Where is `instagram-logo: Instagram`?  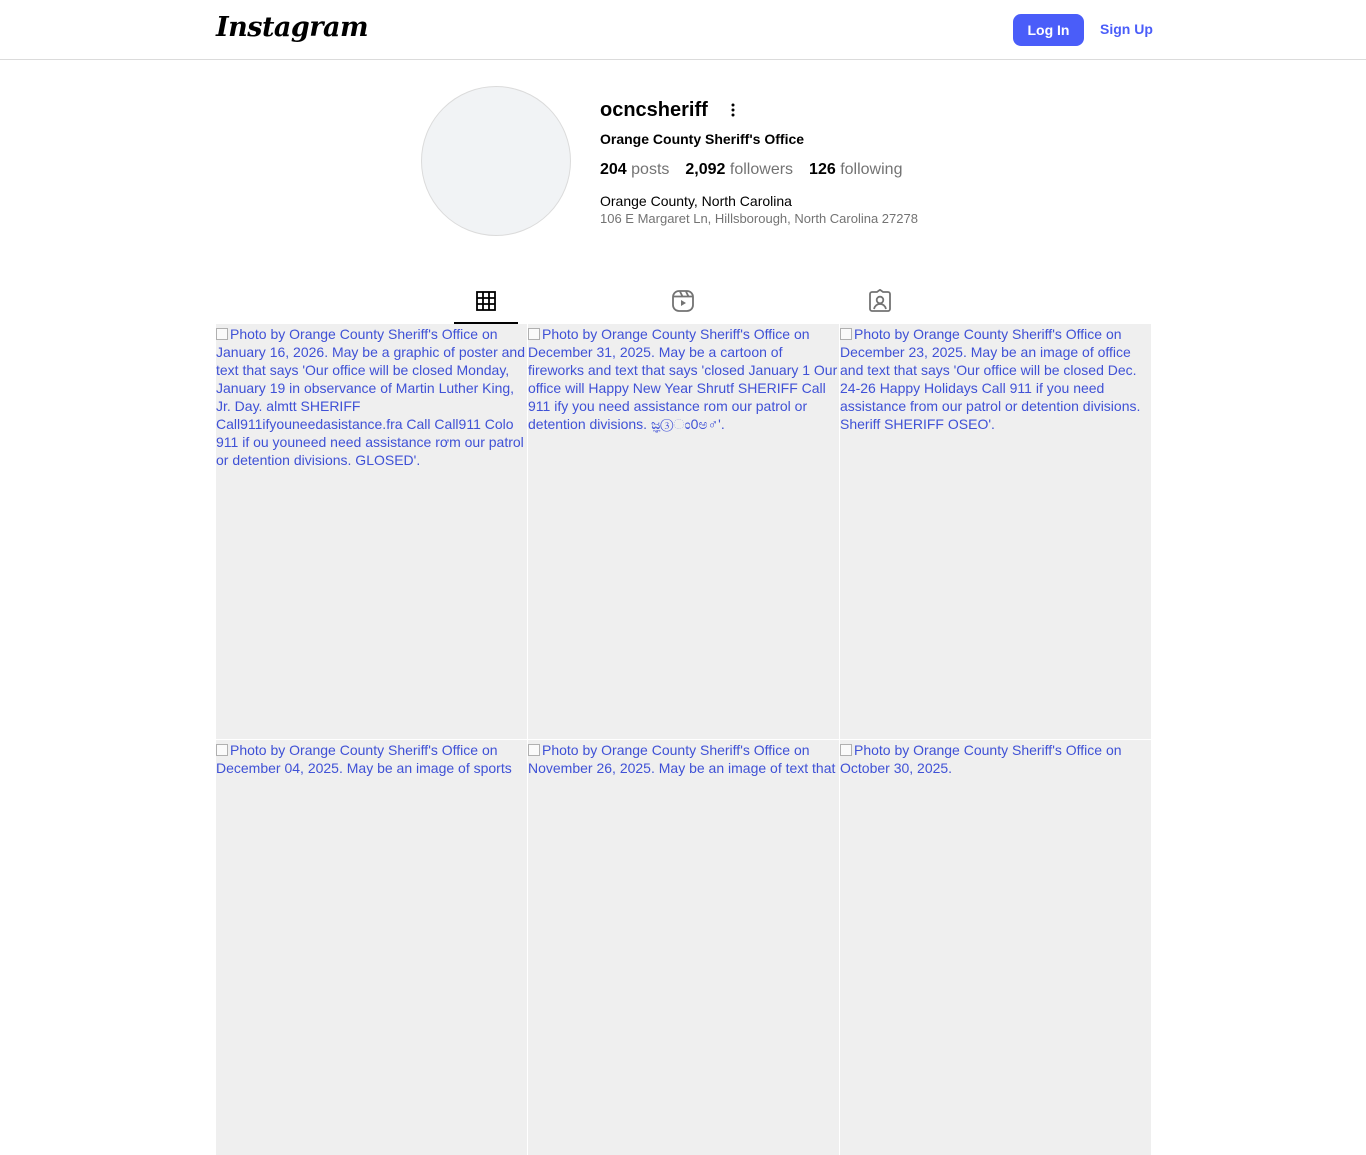
instagram-logo: Instagram is located at coordinates (292, 27).